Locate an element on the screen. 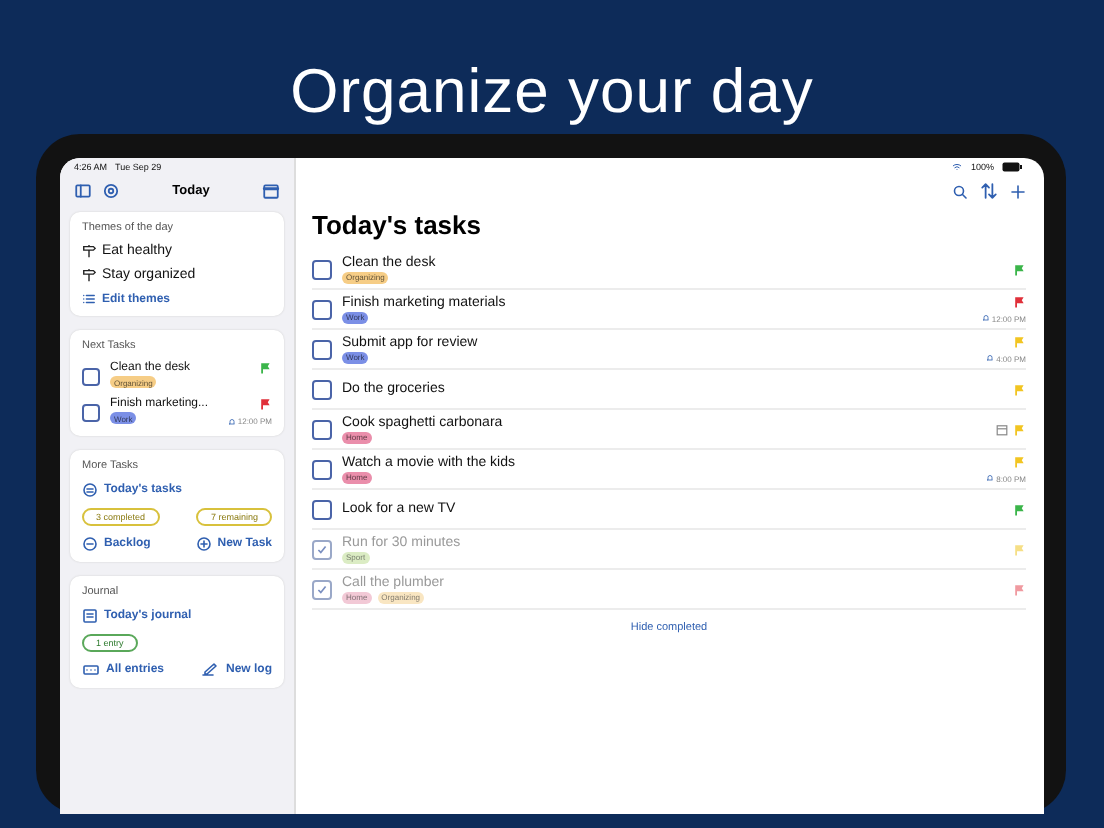  entries-icon is located at coordinates (91, 670).